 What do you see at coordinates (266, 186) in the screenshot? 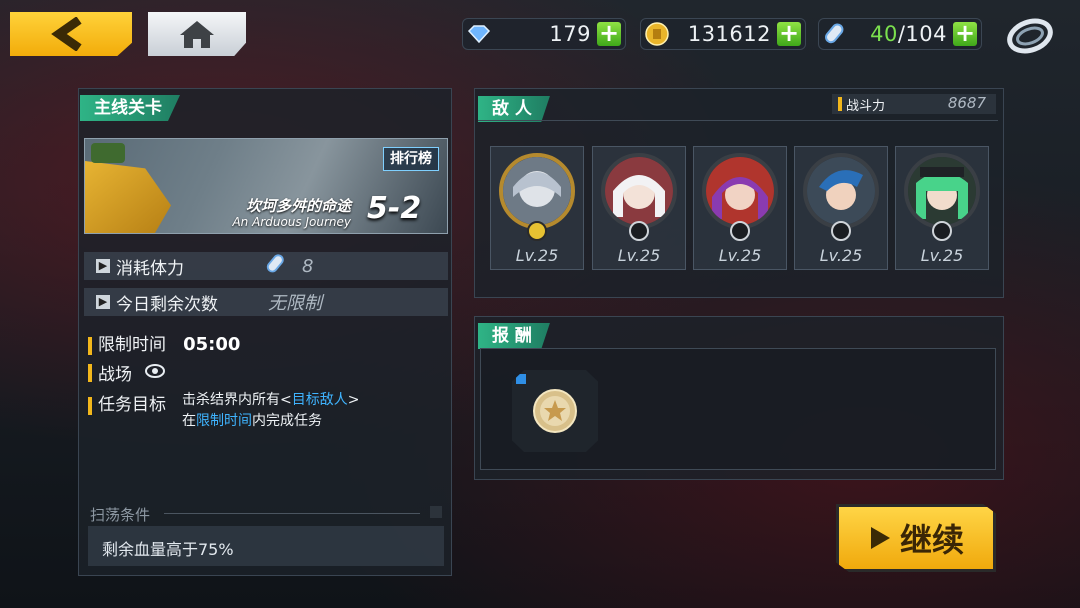
I see `stage-banner: 排行榜 坎坷多舛的命途 An Arduous Journey 5-2` at bounding box center [266, 186].